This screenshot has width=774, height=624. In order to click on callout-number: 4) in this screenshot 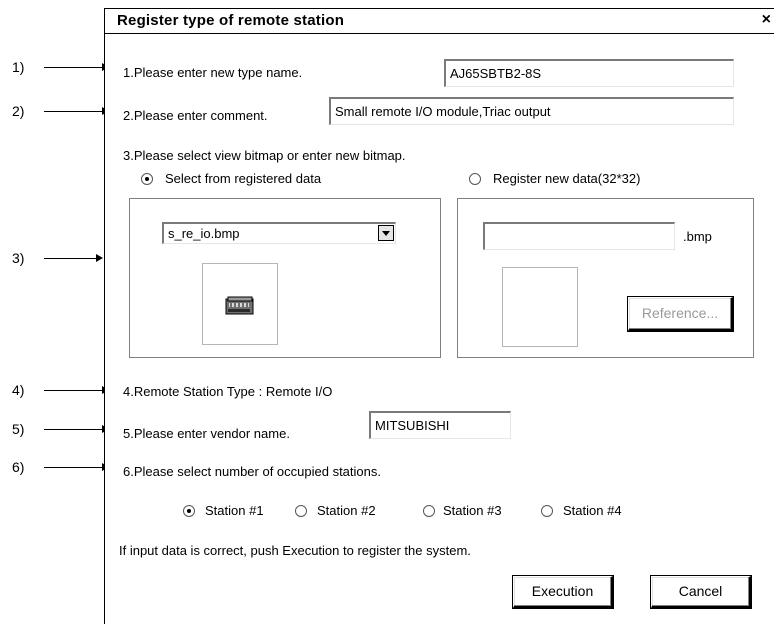, I will do `click(18, 390)`.